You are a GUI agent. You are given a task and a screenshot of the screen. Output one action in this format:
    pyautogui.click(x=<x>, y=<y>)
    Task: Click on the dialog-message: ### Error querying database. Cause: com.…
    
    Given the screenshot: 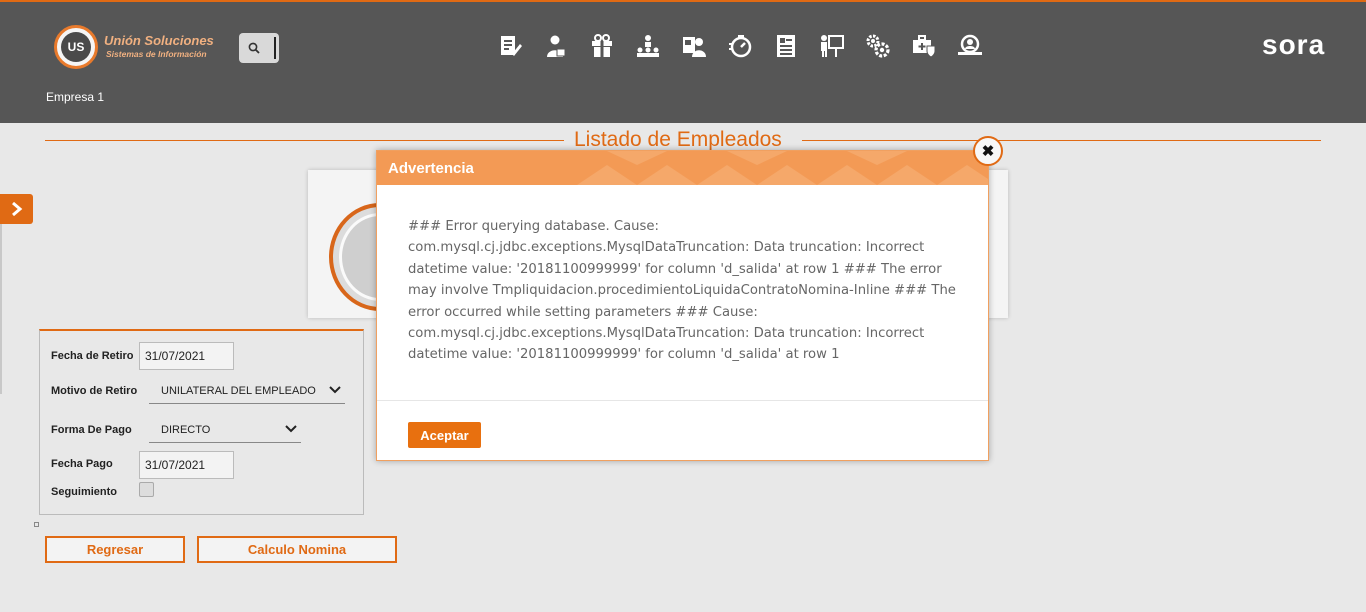 What is the action you would take?
    pyautogui.click(x=682, y=291)
    